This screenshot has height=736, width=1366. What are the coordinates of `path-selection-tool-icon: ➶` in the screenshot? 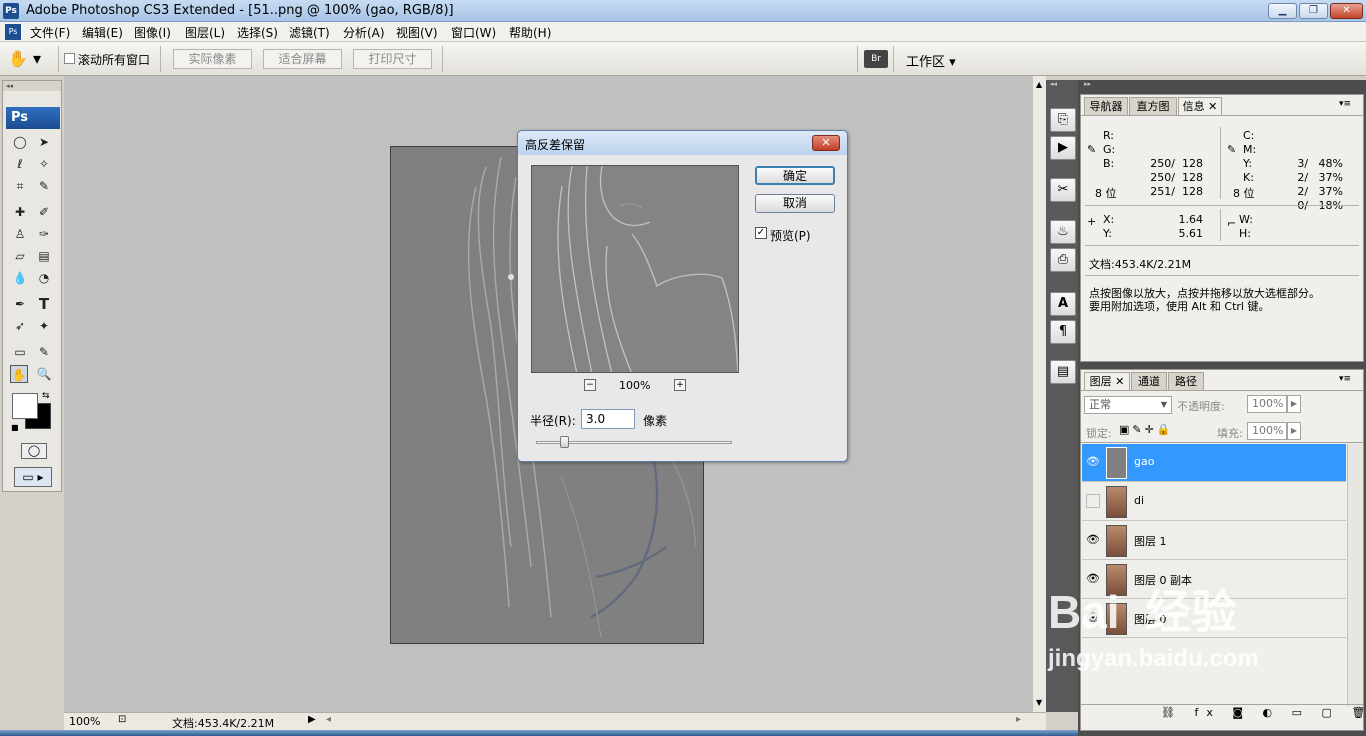 It's located at (20, 326).